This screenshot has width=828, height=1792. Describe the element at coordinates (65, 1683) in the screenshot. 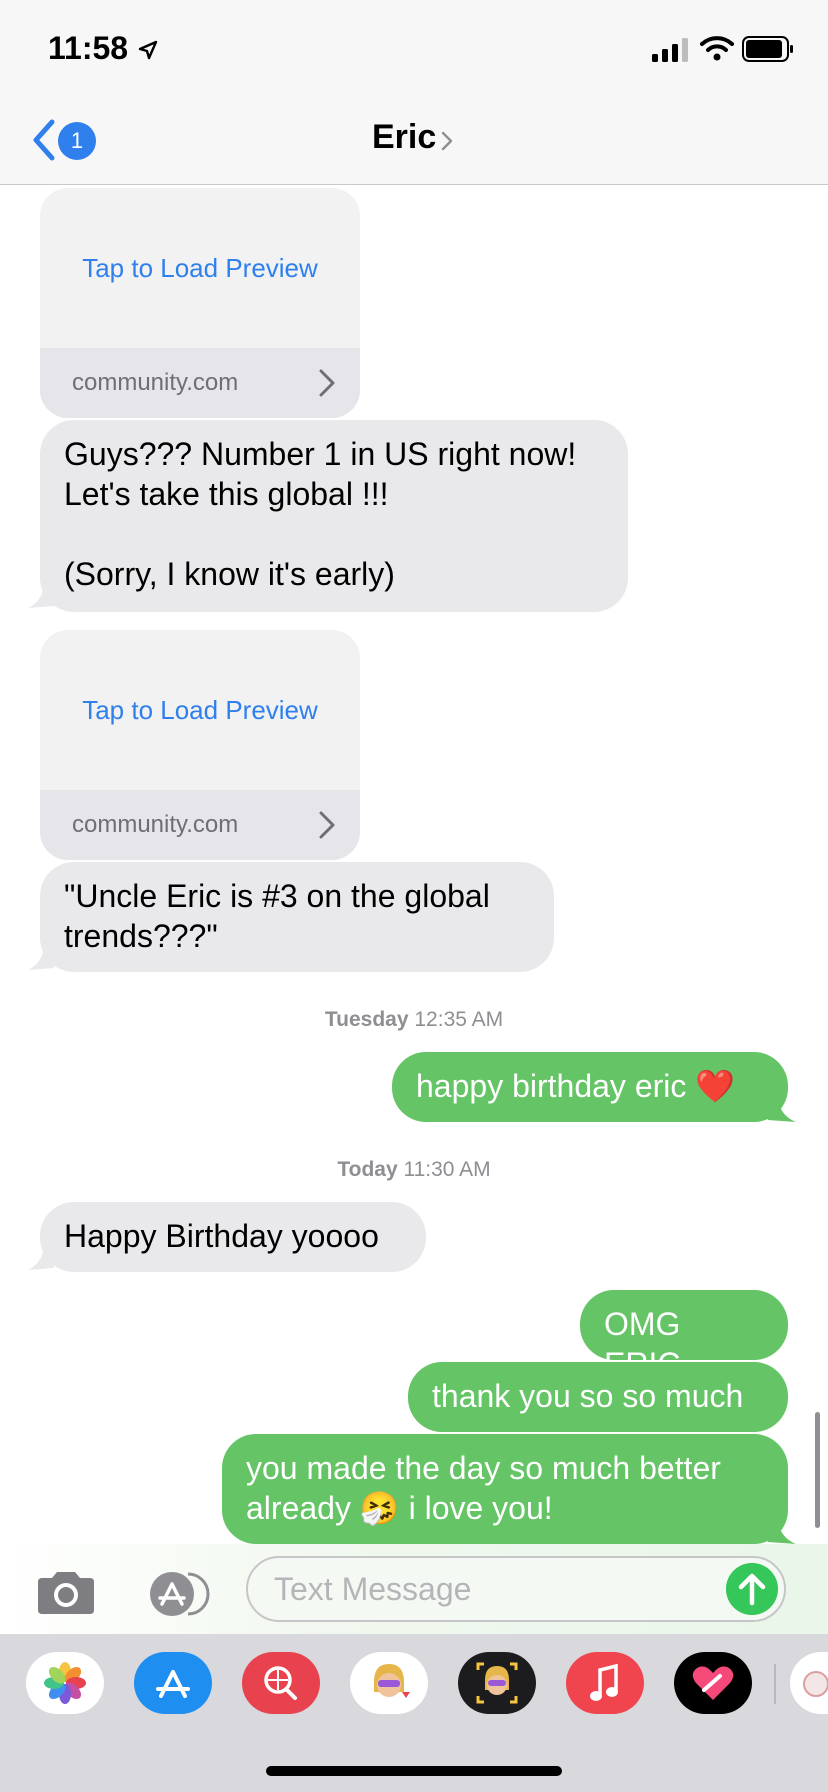

I see `photos-app-icon` at that location.